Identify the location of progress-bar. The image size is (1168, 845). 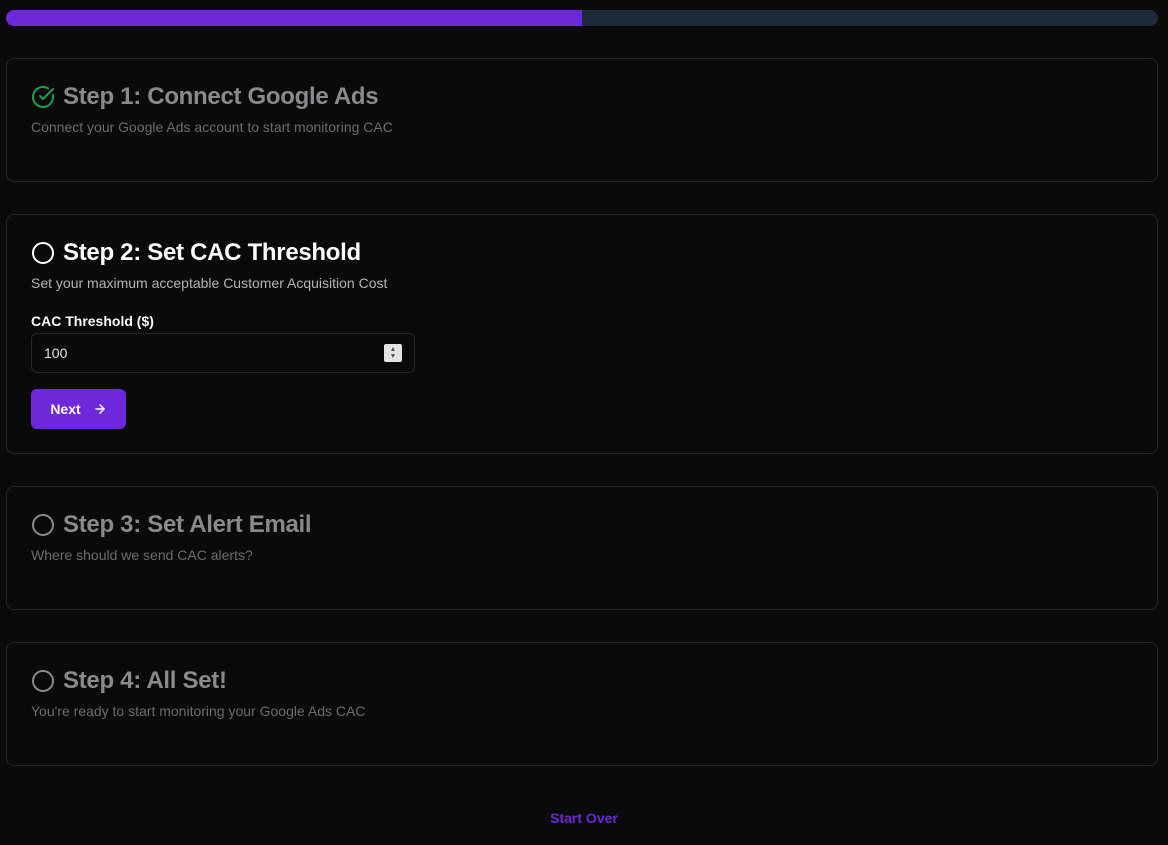
(582, 18).